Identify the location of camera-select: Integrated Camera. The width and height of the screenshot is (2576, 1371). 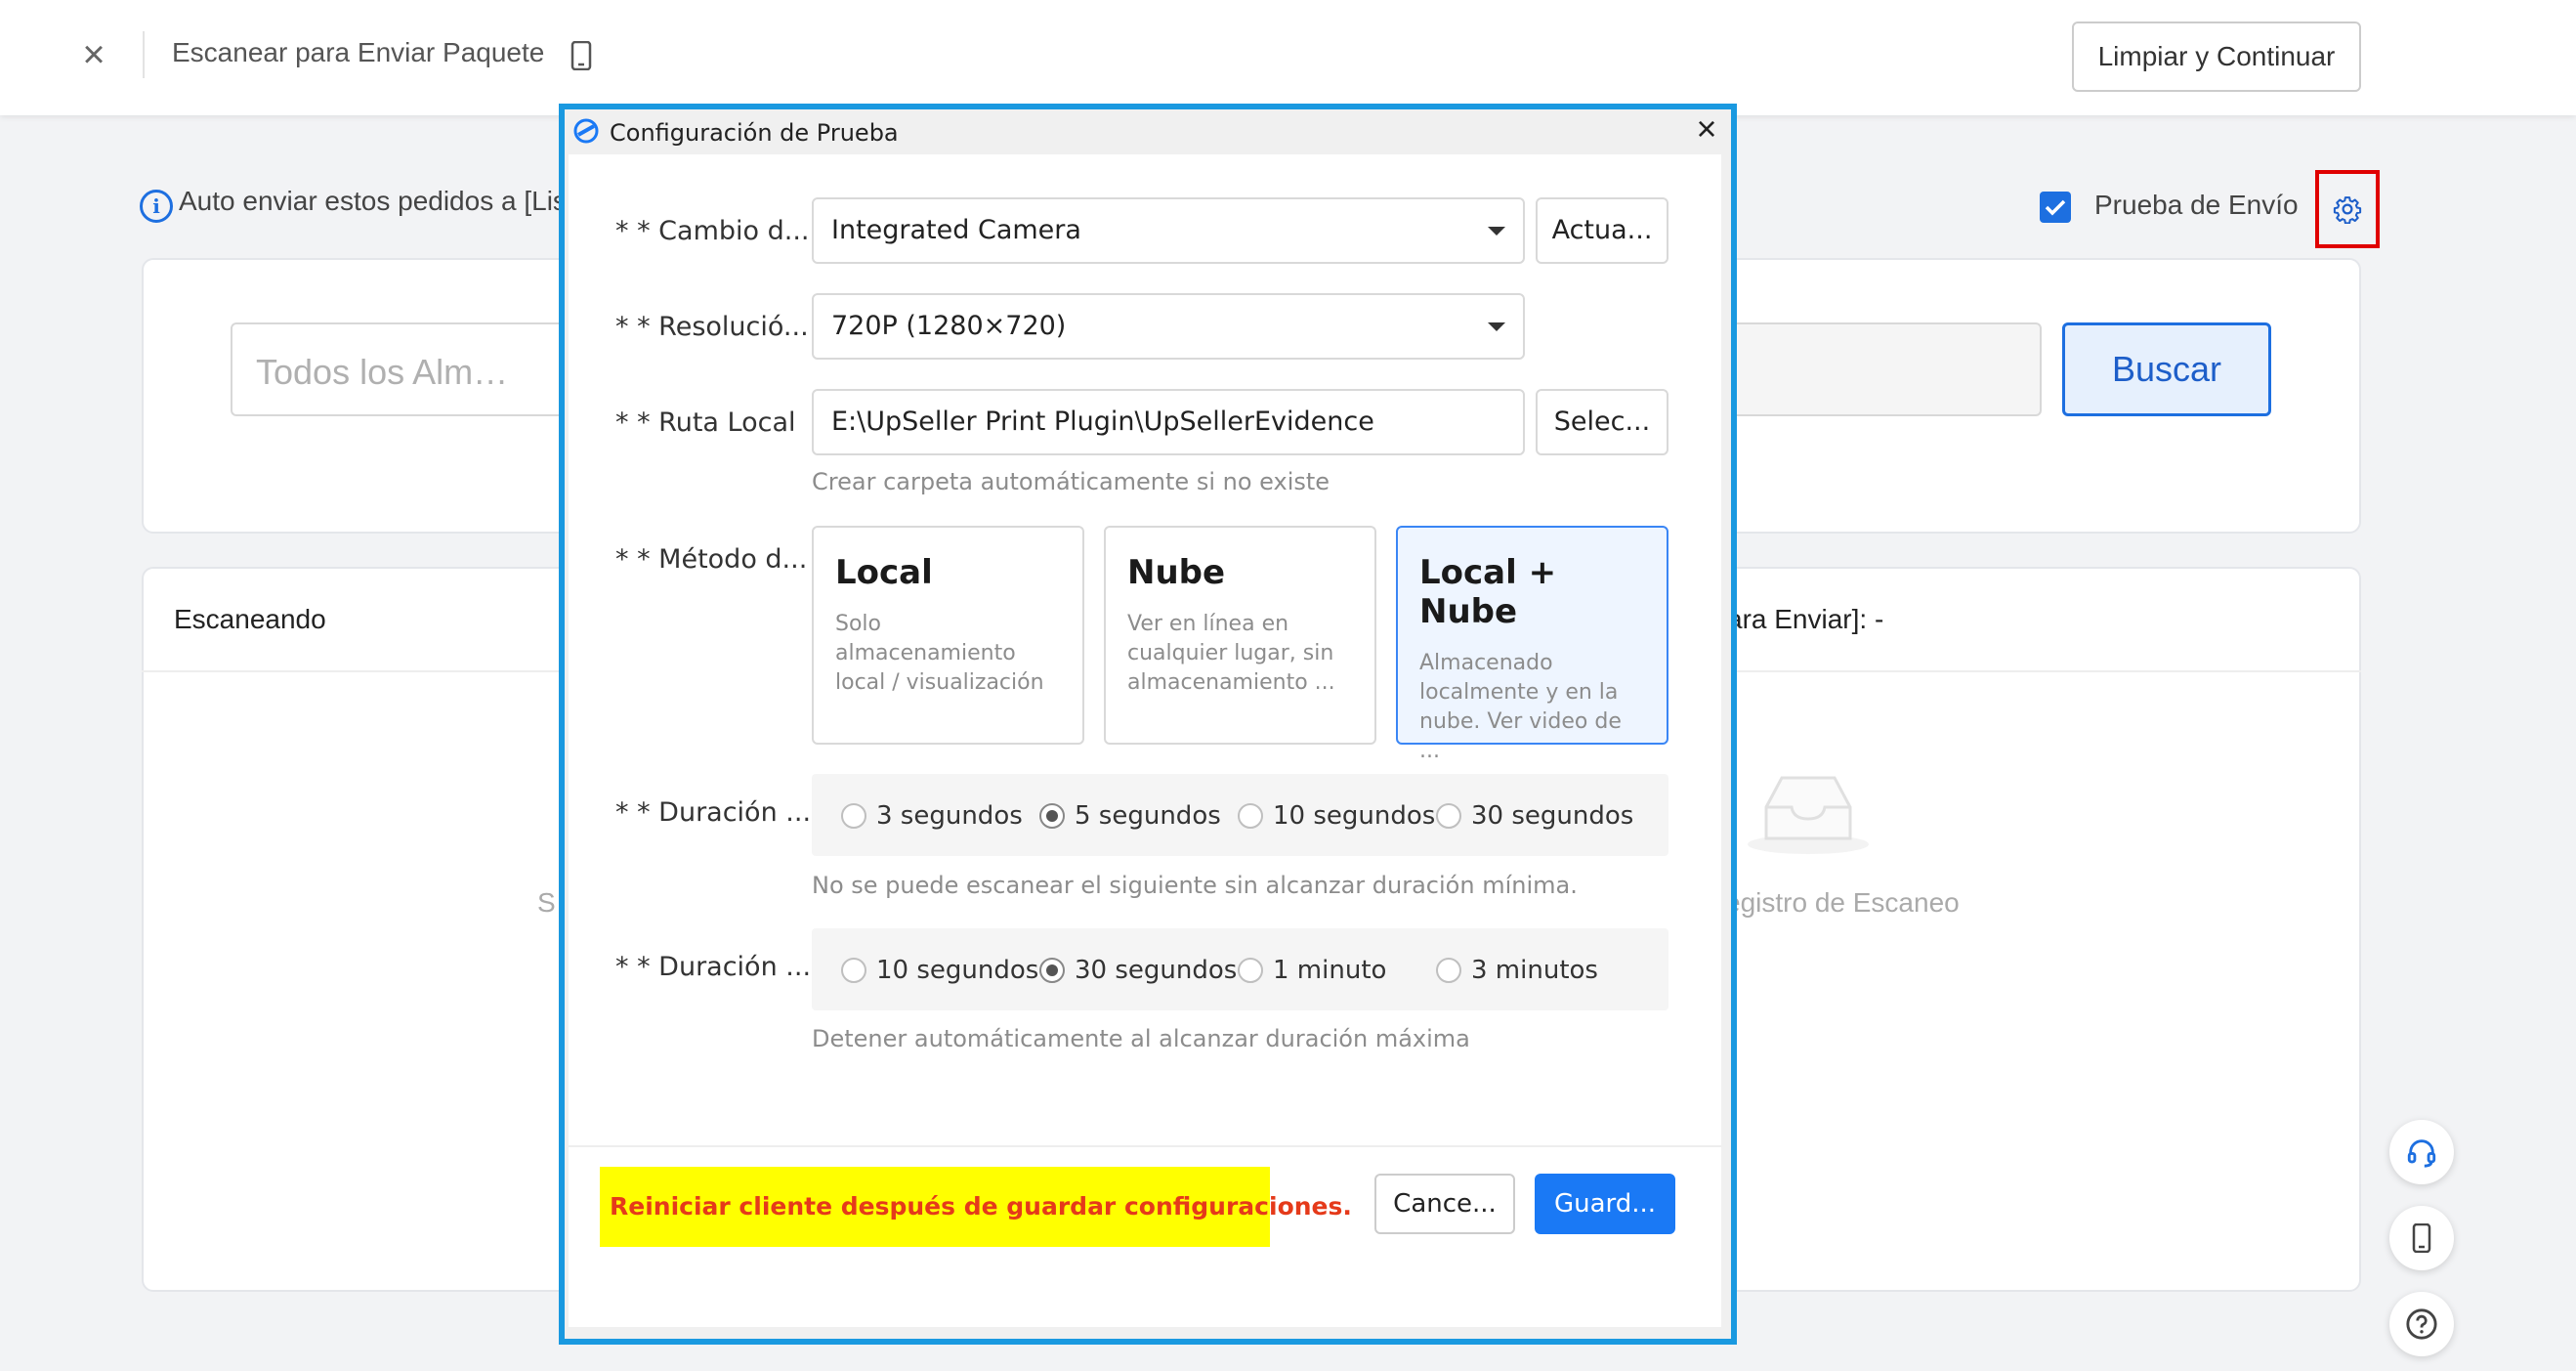
(1168, 230).